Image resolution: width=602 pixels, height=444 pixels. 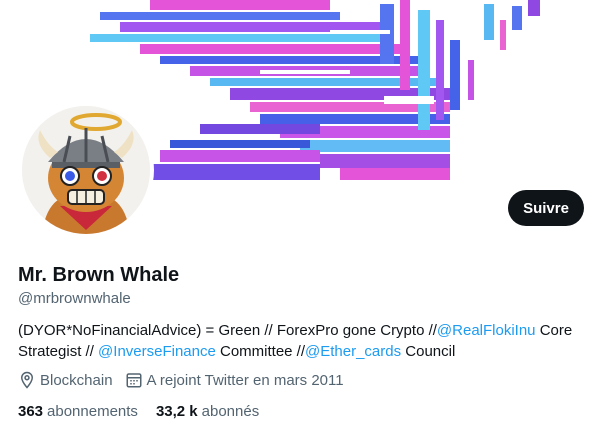 I want to click on following-count: 363, so click(x=31, y=411).